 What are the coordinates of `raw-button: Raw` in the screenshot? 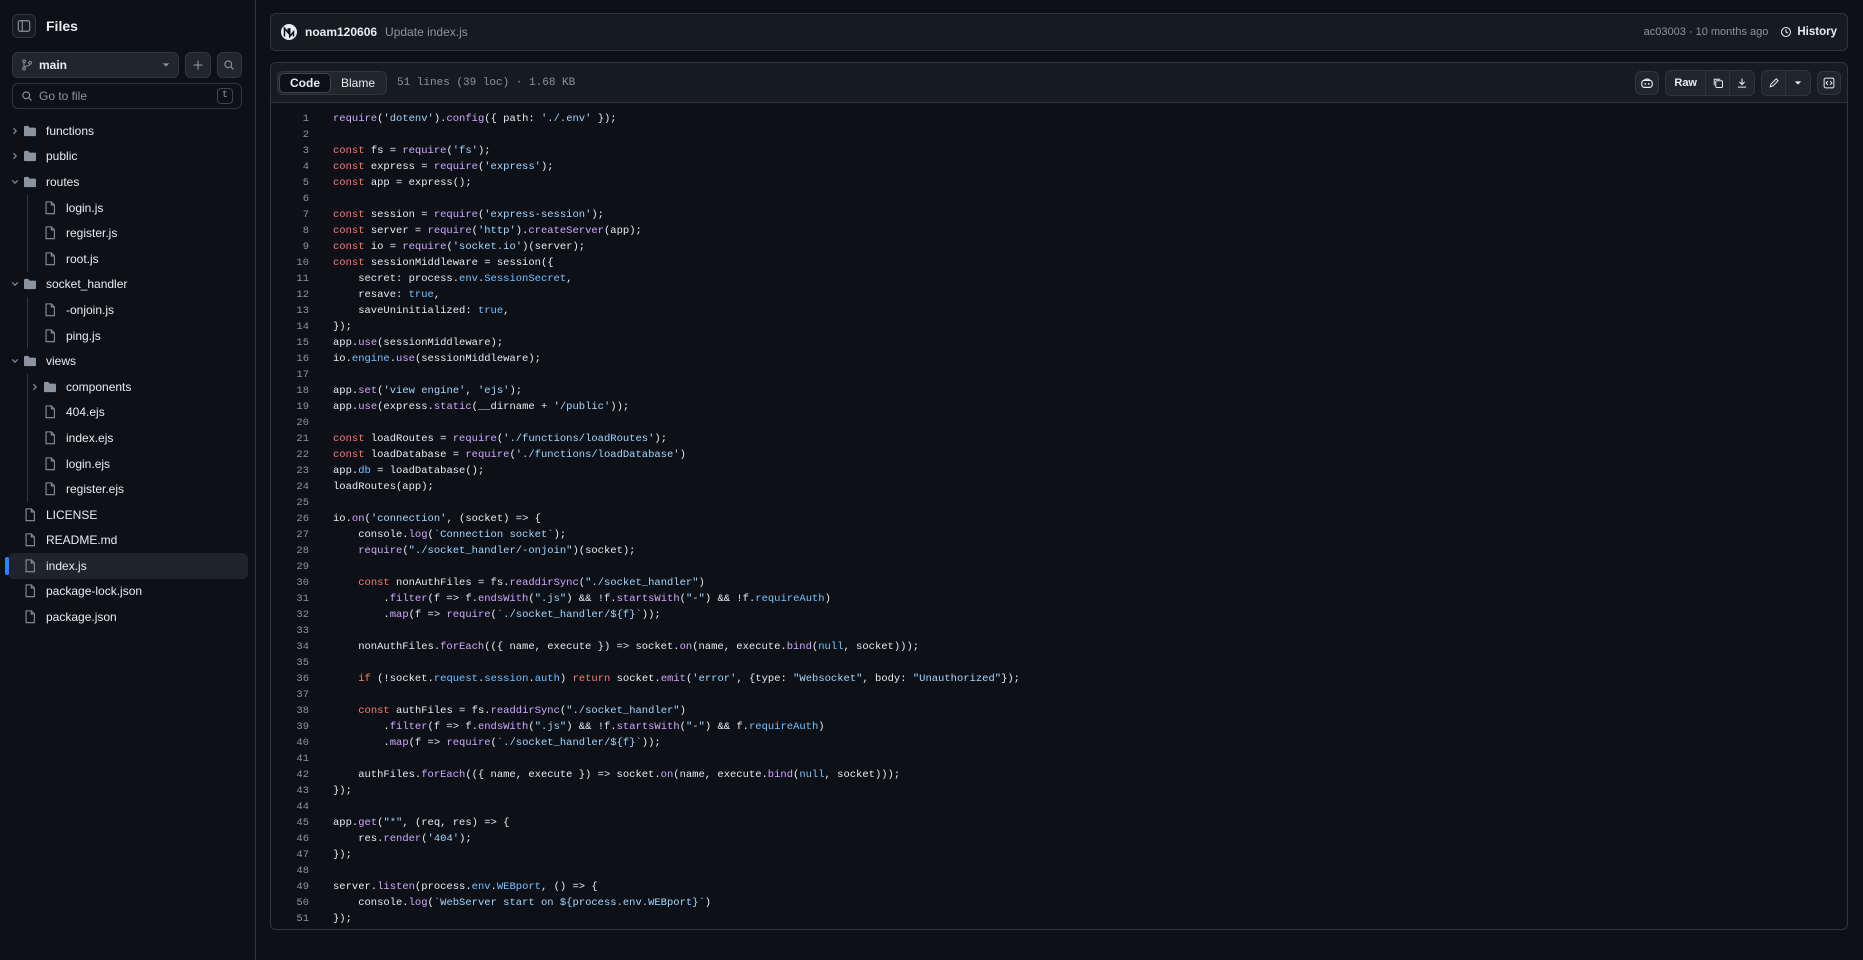 It's located at (1686, 82).